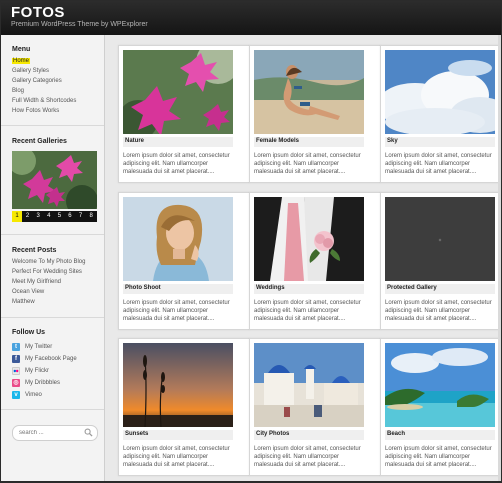 The image size is (502, 483). I want to click on pager-page-8: 8, so click(91, 216).